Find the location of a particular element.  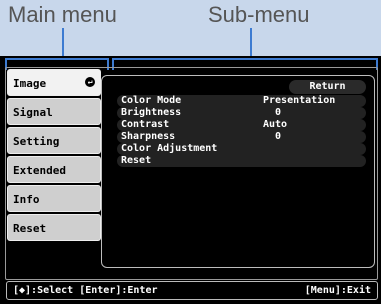

sub-menu-row-brightness: Brightness 0 is located at coordinates (234, 113).